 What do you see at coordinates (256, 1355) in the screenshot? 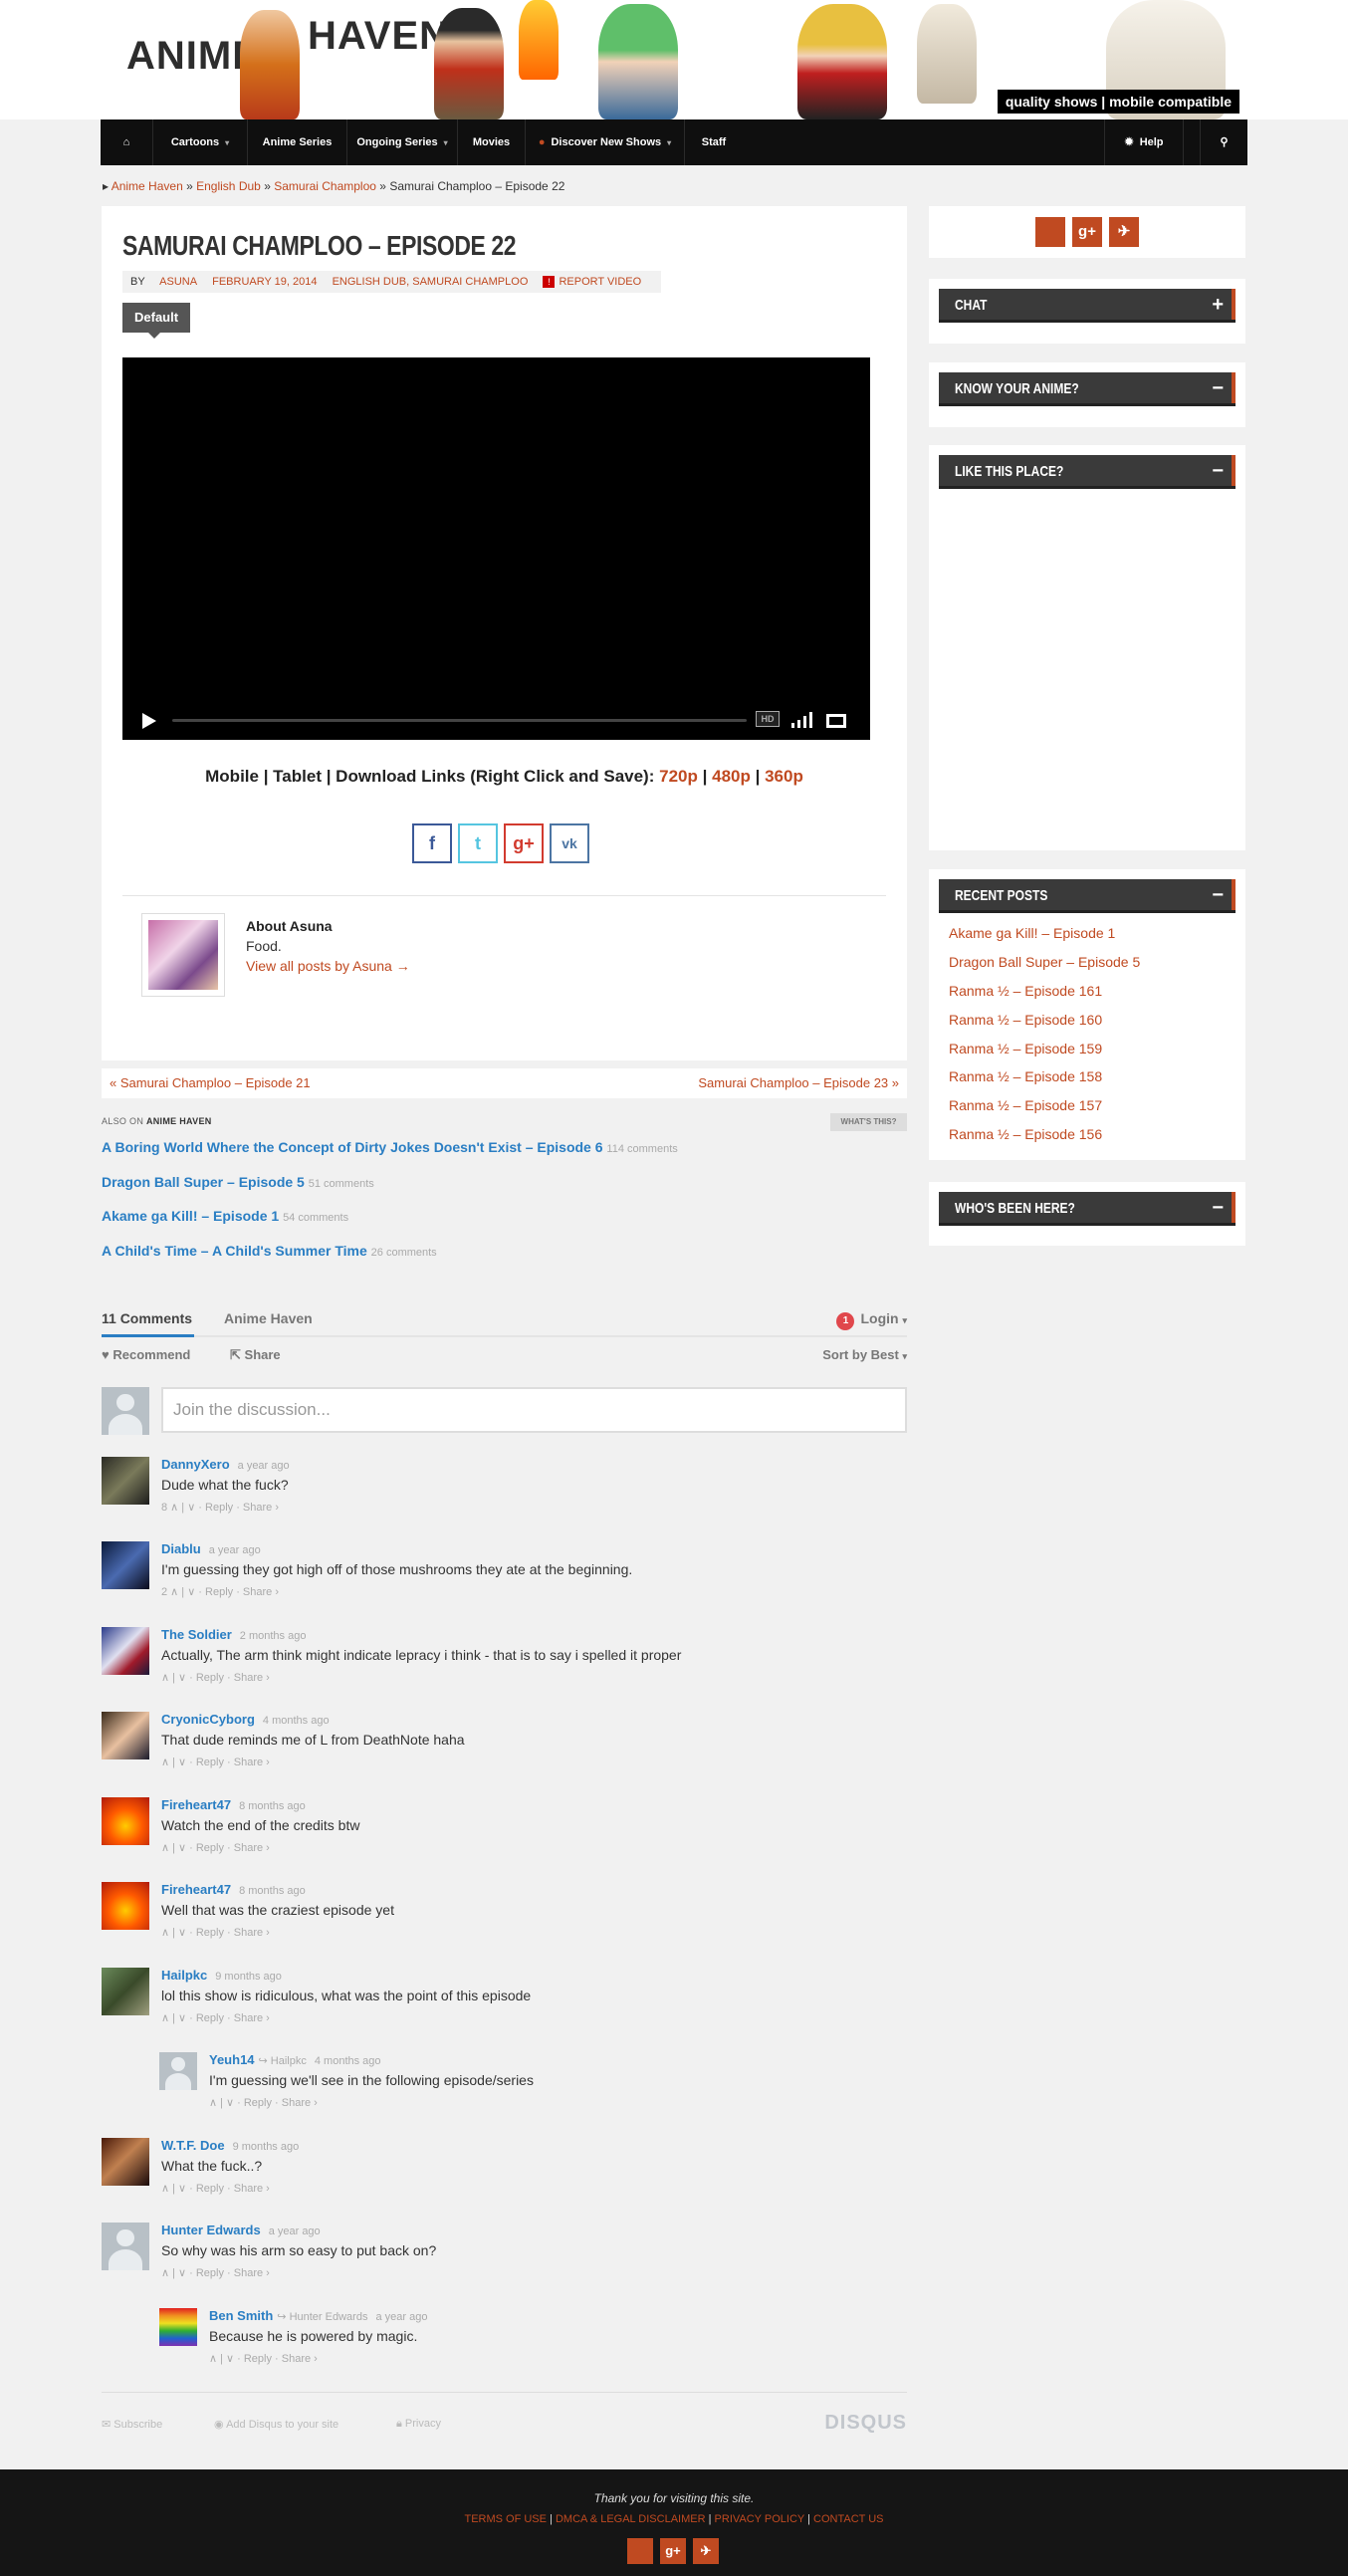
I see `share-button: ⇱ Share` at bounding box center [256, 1355].